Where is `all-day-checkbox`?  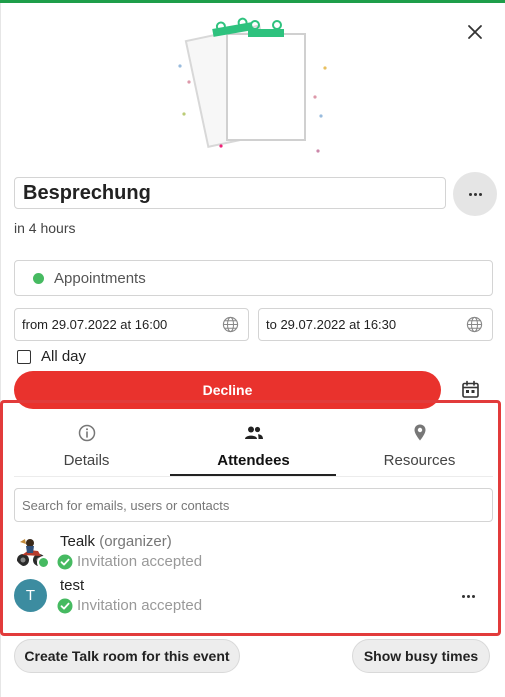 all-day-checkbox is located at coordinates (24, 356).